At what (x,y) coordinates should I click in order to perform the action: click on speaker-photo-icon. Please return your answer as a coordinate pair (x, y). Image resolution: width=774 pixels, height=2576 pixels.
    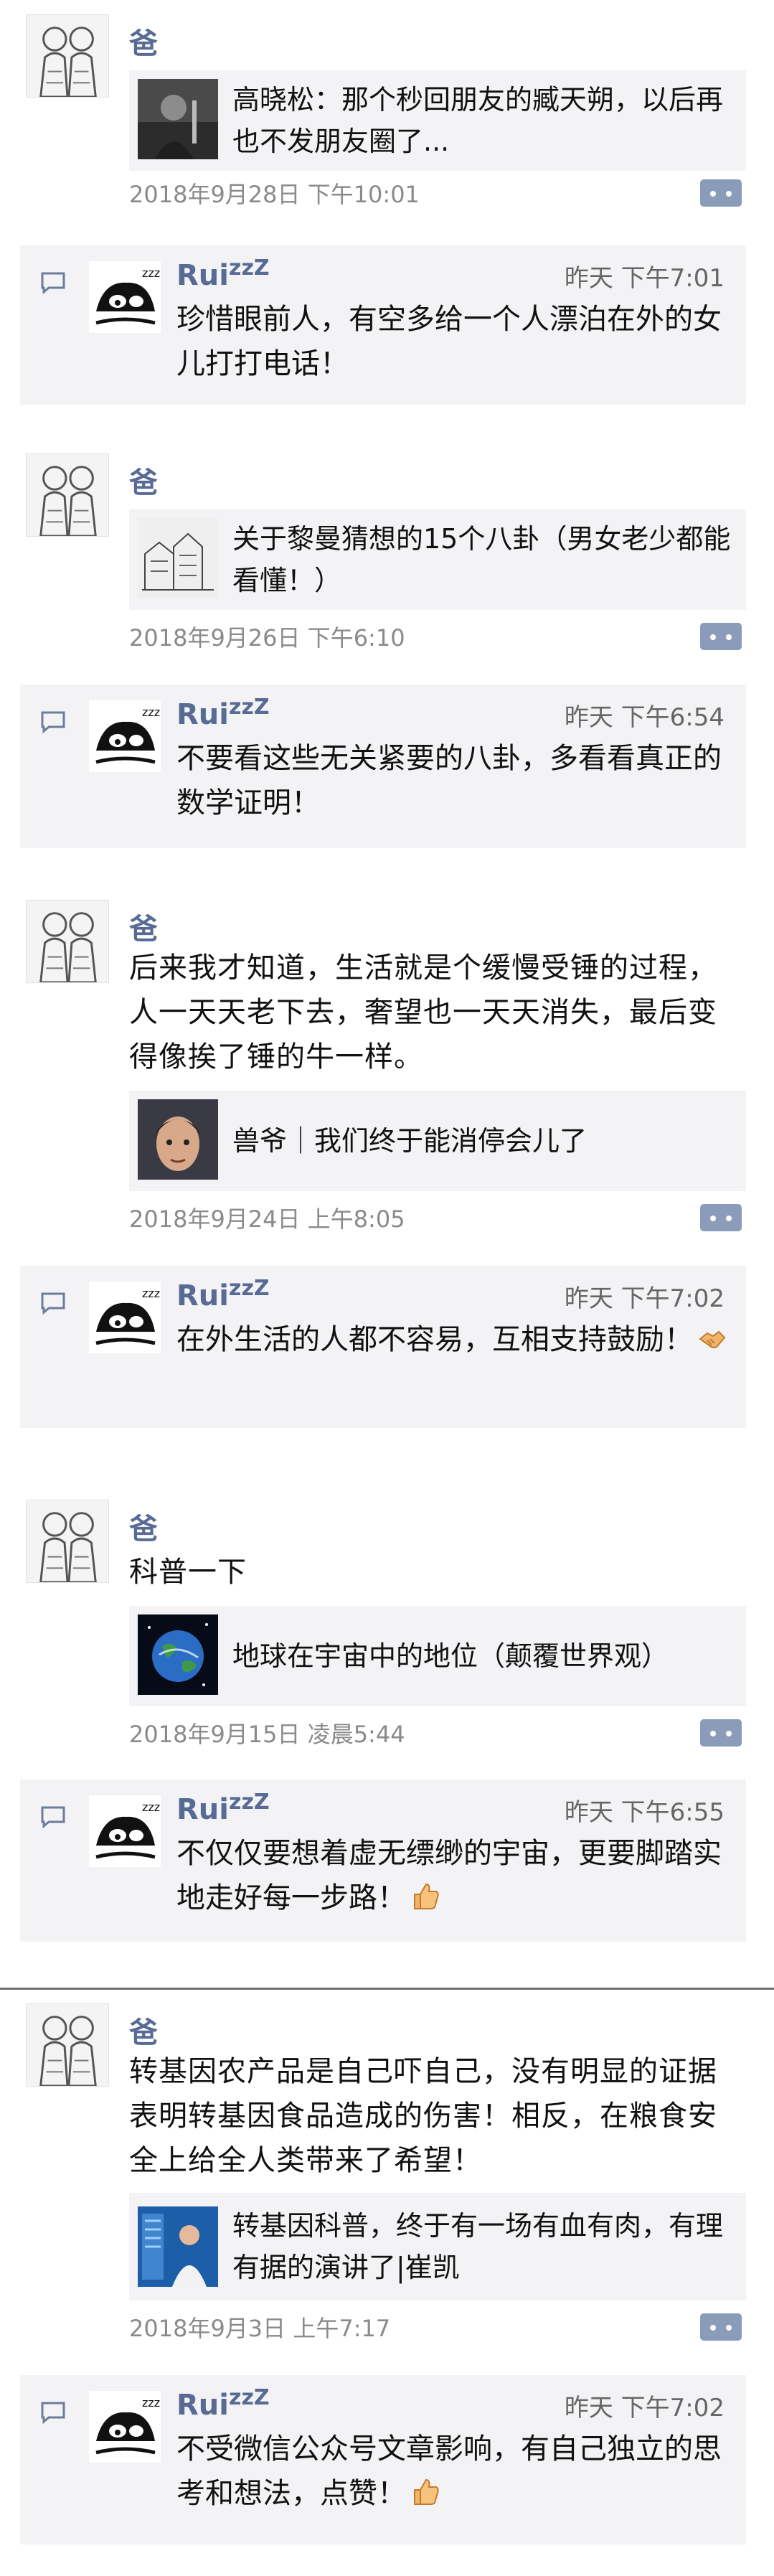
    Looking at the image, I should click on (178, 2246).